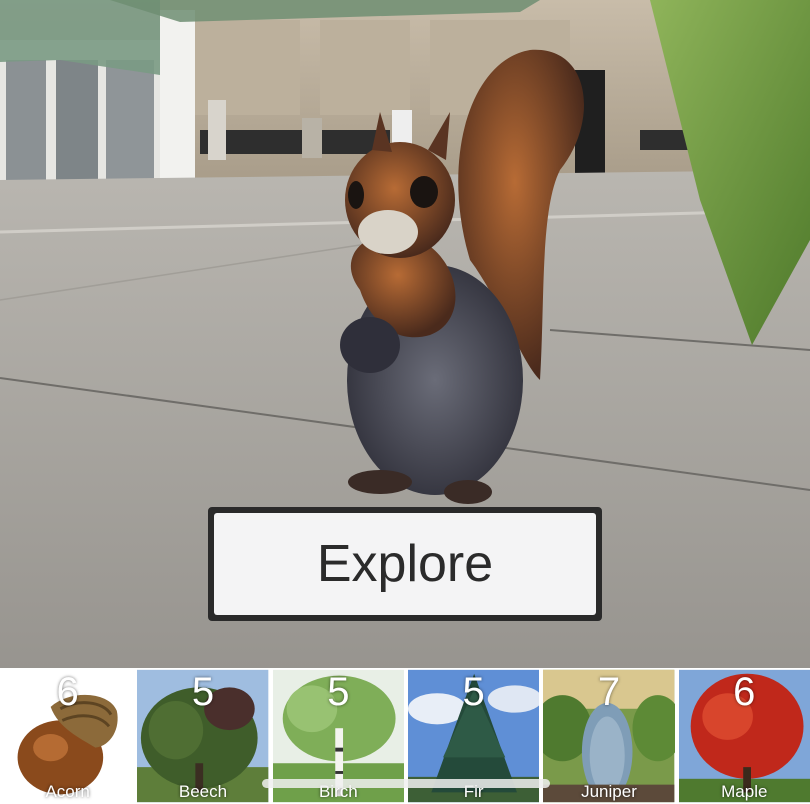 Image resolution: width=810 pixels, height=804 pixels. I want to click on item-name: Beech, so click(203, 791).